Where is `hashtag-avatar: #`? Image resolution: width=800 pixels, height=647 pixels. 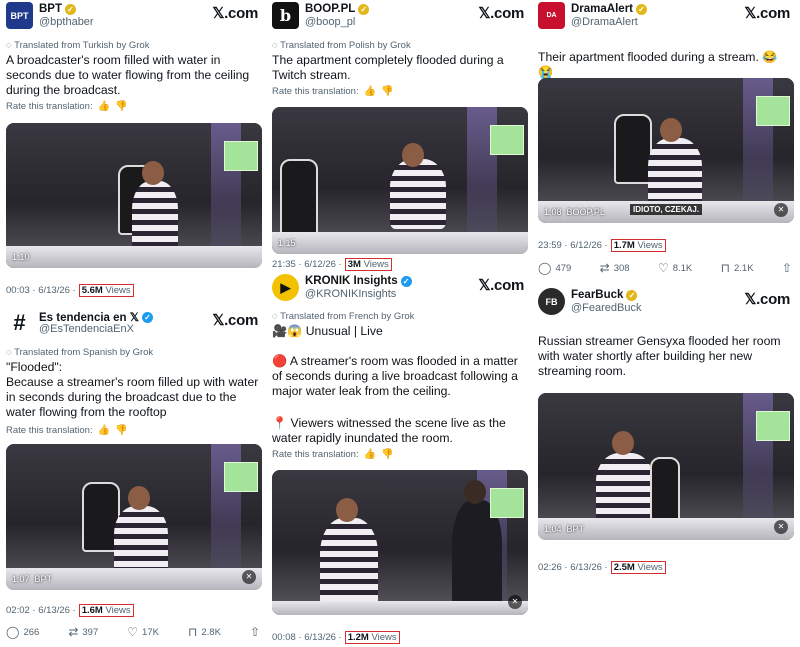 hashtag-avatar: # is located at coordinates (19, 322).